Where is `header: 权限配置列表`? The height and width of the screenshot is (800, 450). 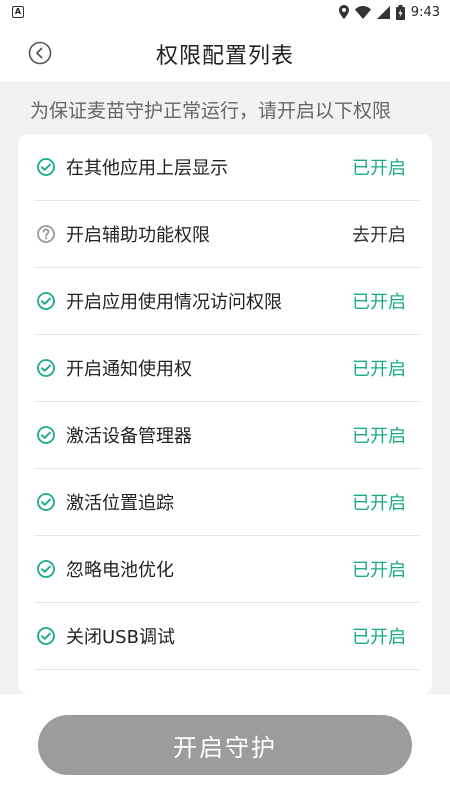 header: 权限配置列表 is located at coordinates (225, 53).